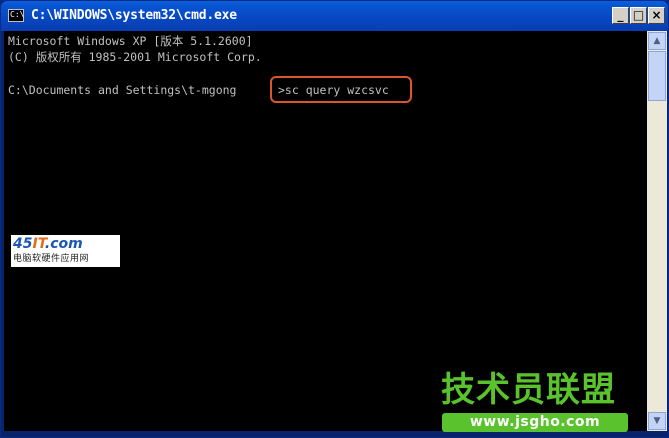 Image resolution: width=669 pixels, height=438 pixels. I want to click on arrow-up-icon: ▲, so click(657, 41).